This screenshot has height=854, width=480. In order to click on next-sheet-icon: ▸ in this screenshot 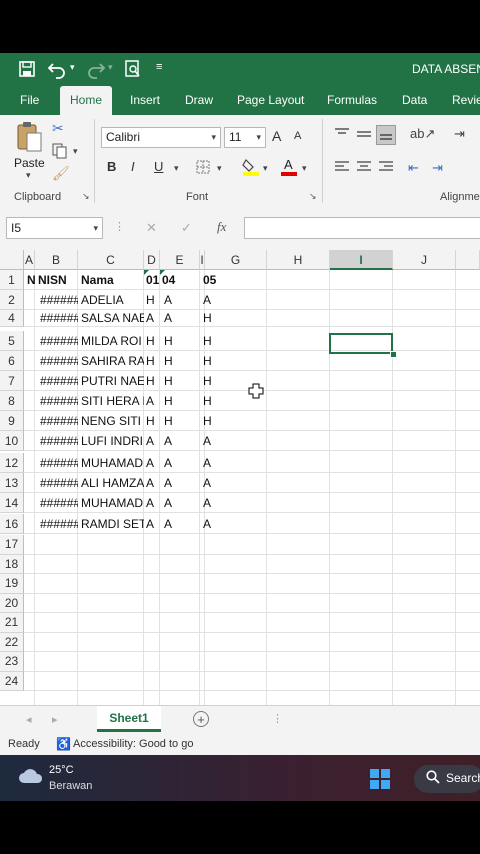, I will do `click(55, 719)`.